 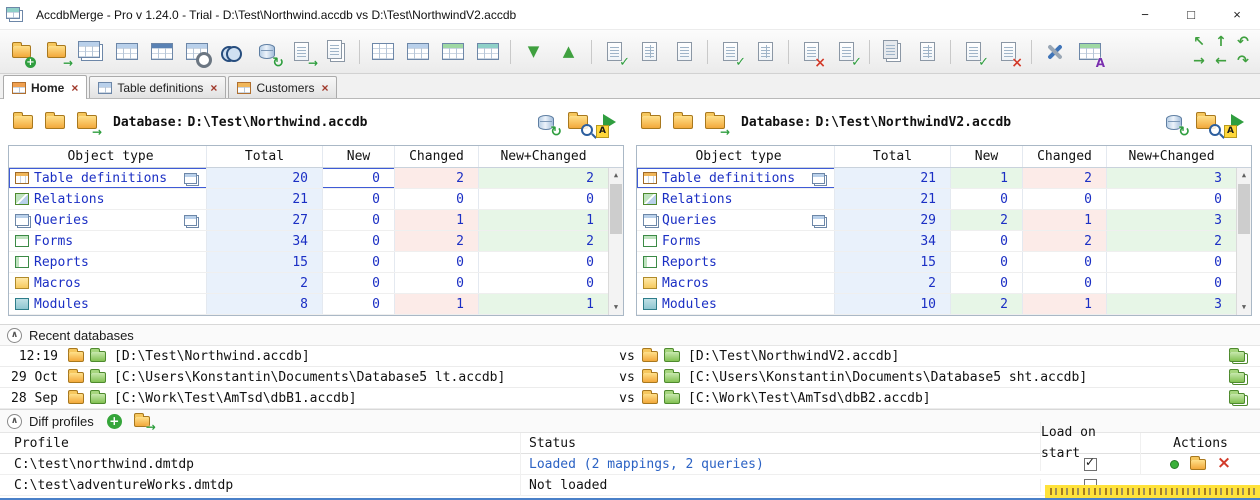 I want to click on minimize-button: −, so click(x=1145, y=14).